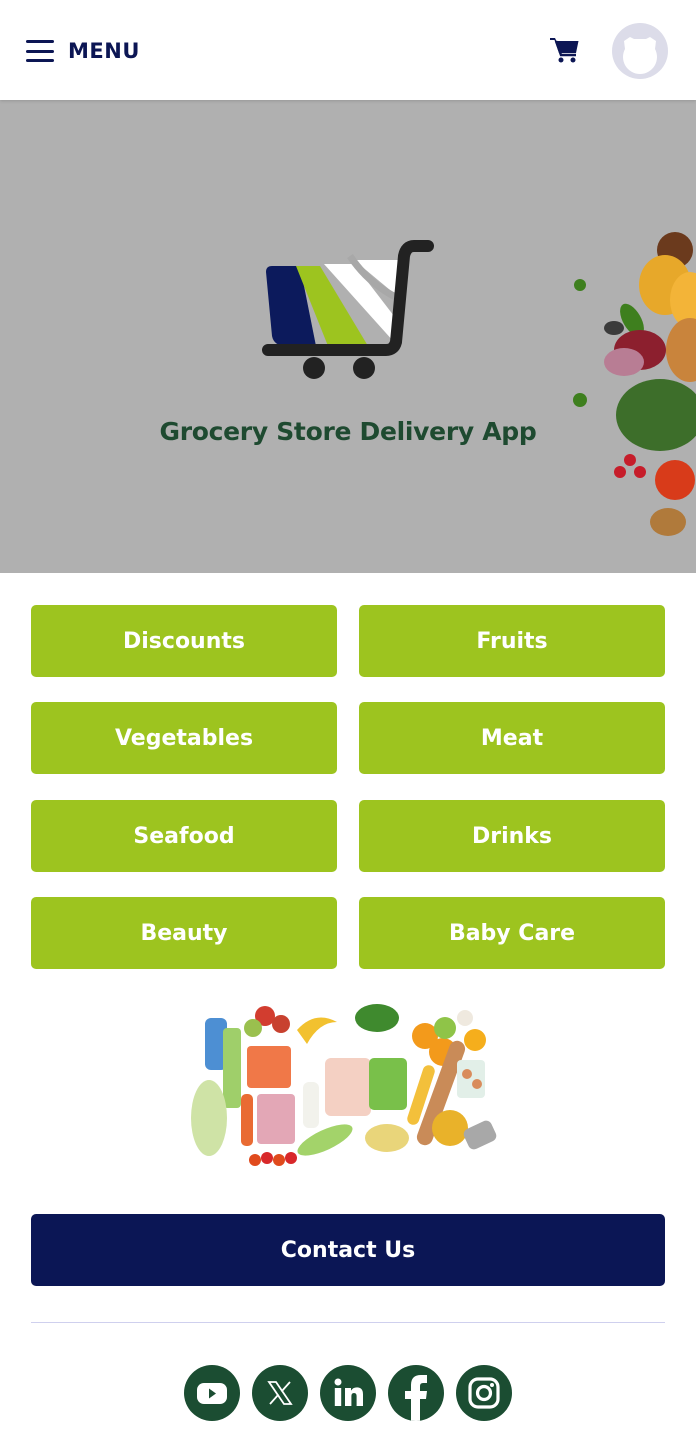 This screenshot has width=696, height=1444. What do you see at coordinates (640, 55) in the screenshot?
I see `user-avatar-icon` at bounding box center [640, 55].